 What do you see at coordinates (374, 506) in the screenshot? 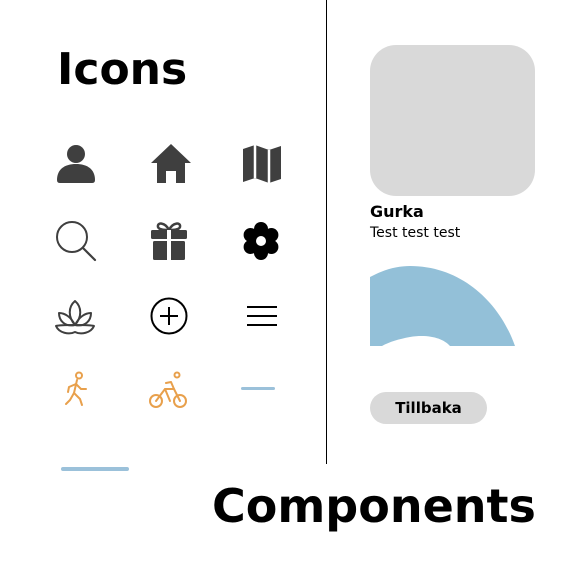
I see `components-title: Components` at bounding box center [374, 506].